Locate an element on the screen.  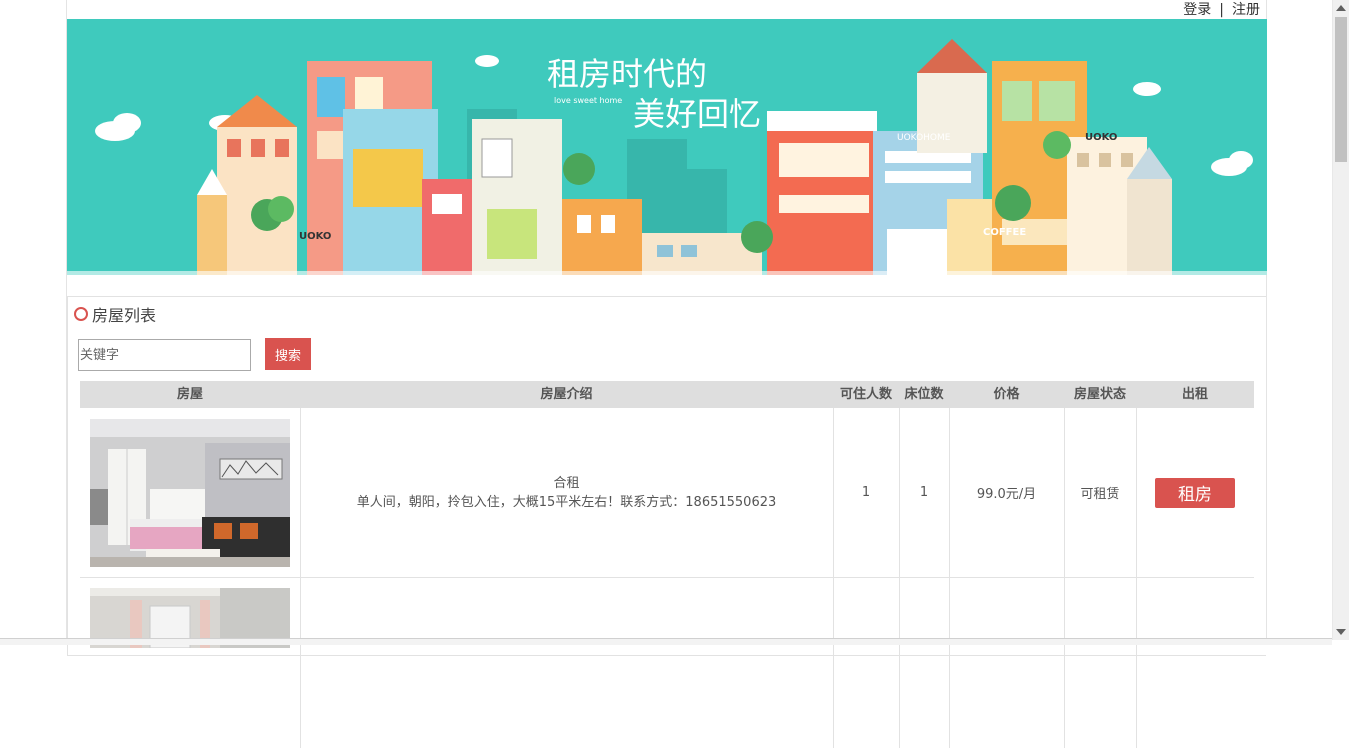
scroll-down-icon is located at coordinates (1341, 632).